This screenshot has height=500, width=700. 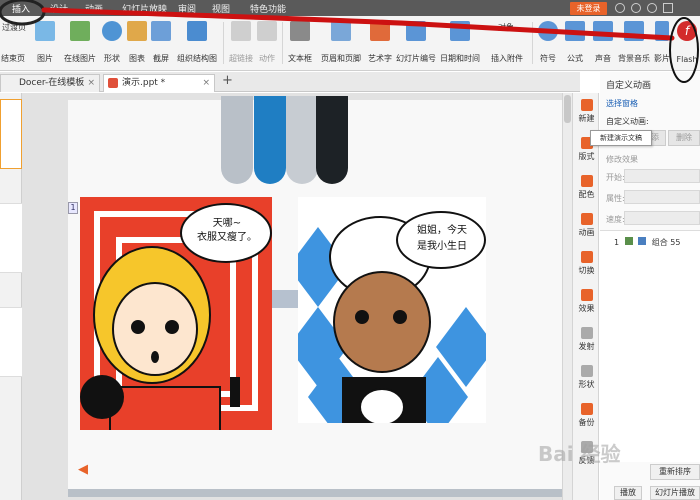 What do you see at coordinates (358, 24) in the screenshot?
I see `annotation-line` at bounding box center [358, 24].